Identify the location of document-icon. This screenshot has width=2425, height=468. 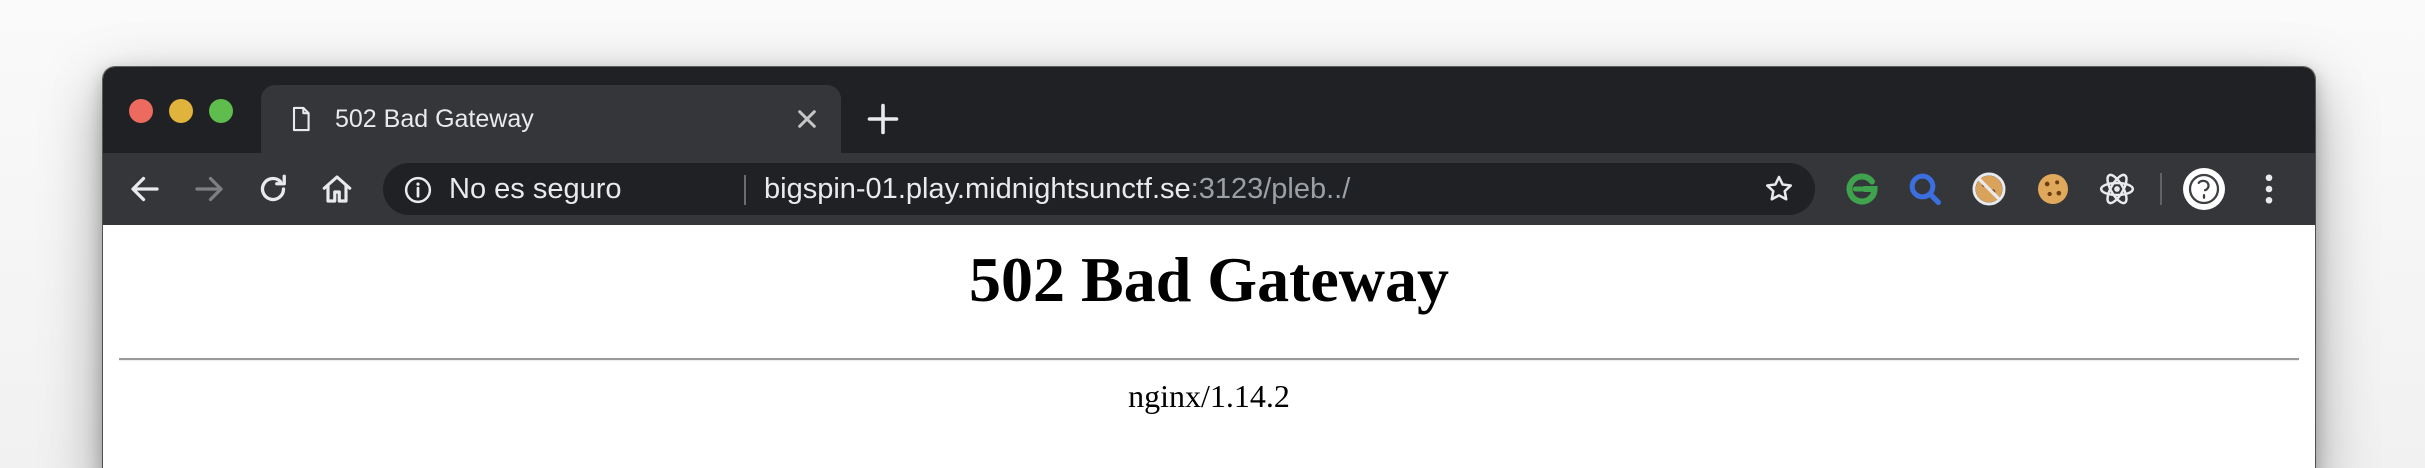
(301, 119).